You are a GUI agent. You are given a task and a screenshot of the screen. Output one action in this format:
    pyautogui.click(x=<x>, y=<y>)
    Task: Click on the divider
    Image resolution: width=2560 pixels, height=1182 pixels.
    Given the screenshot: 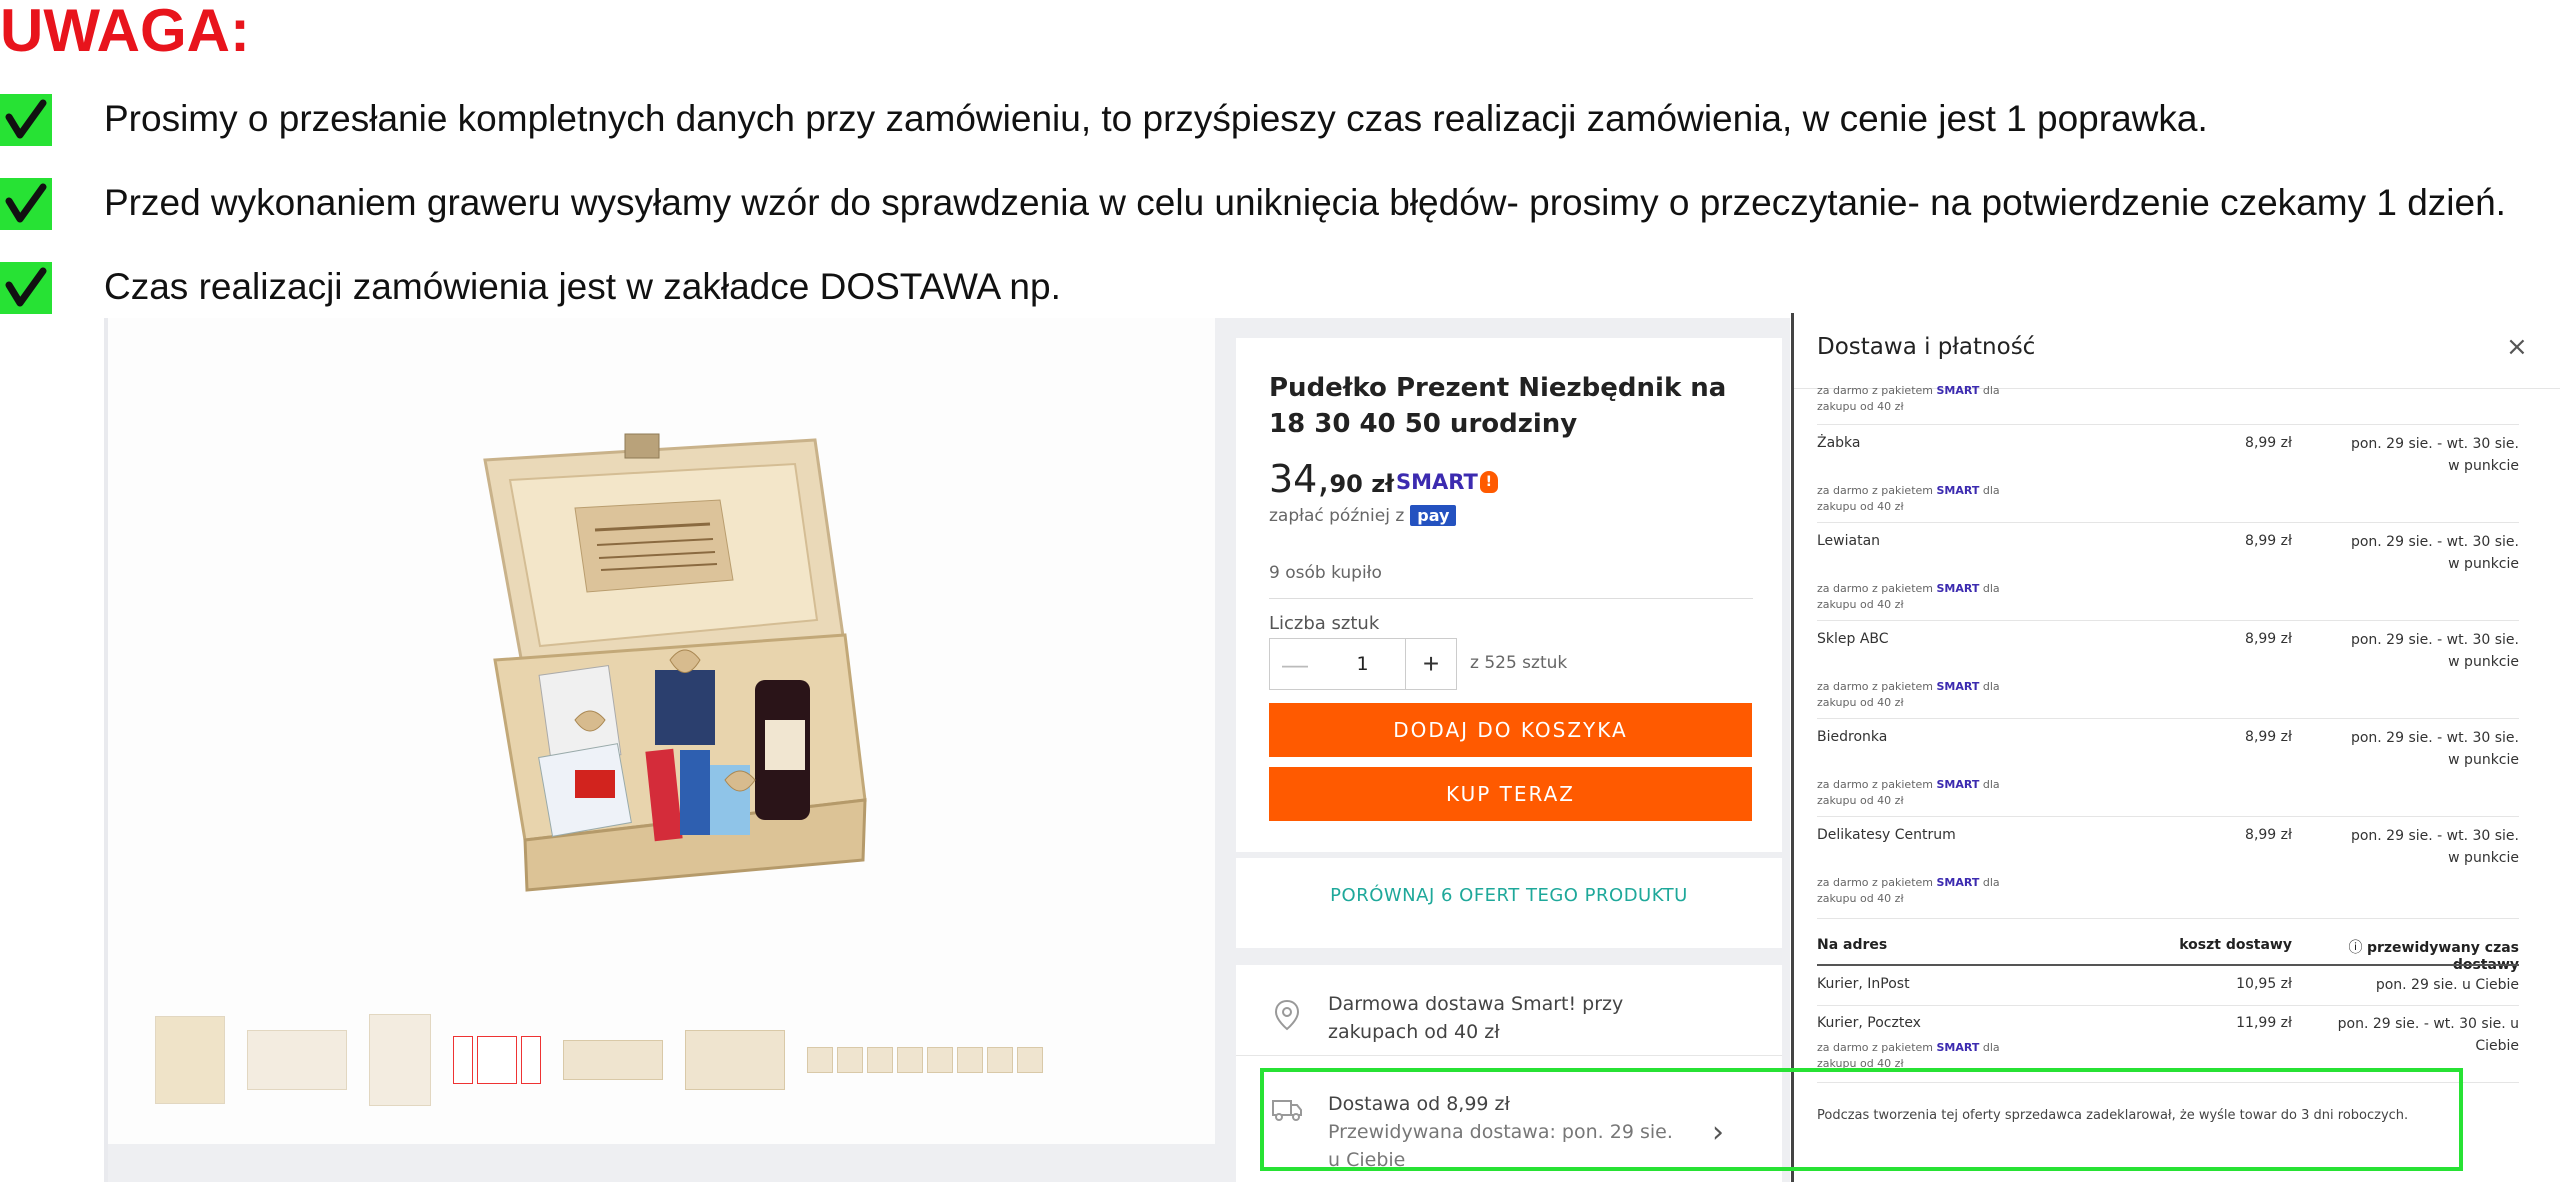 What is the action you would take?
    pyautogui.click(x=1511, y=598)
    